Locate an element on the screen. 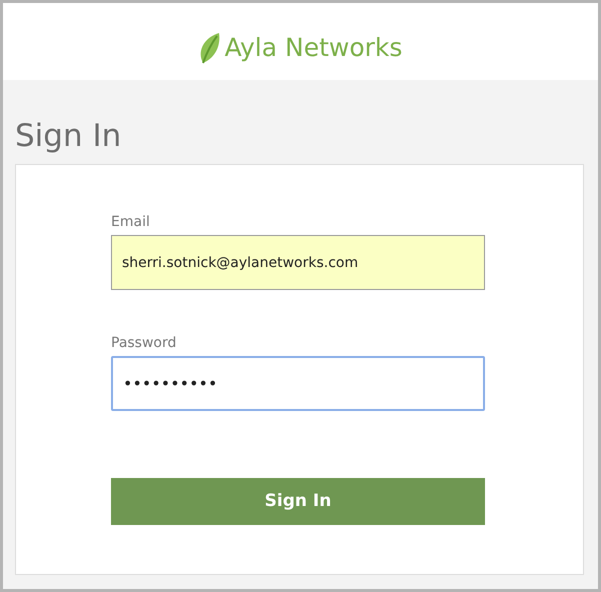 Image resolution: width=601 pixels, height=592 pixels. field-label: Email is located at coordinates (130, 222).